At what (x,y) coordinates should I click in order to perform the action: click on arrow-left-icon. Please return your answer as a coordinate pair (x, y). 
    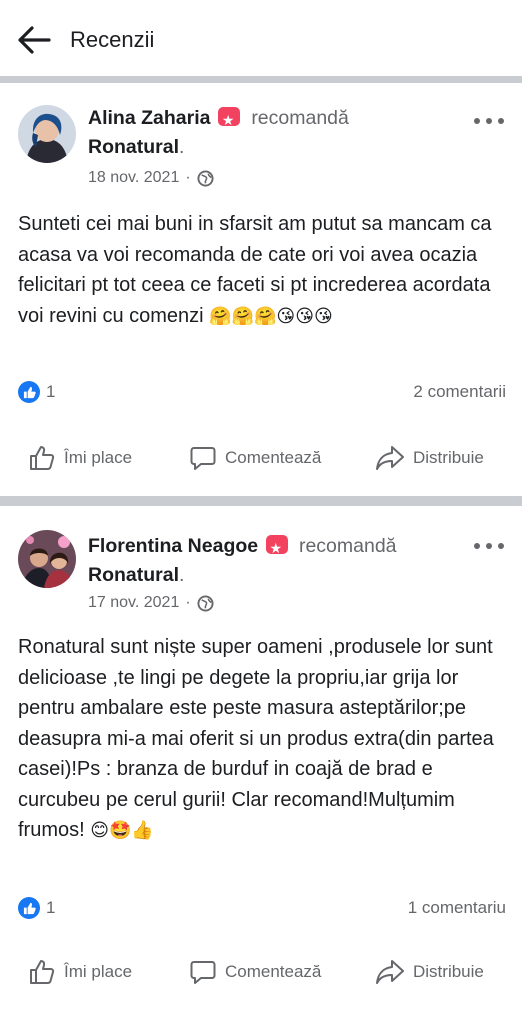
    Looking at the image, I should click on (34, 40).